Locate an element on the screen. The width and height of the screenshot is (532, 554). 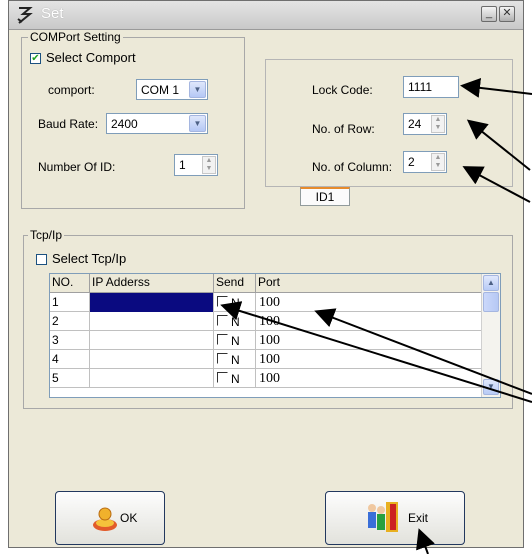
minimize-button: _ is located at coordinates (489, 14).